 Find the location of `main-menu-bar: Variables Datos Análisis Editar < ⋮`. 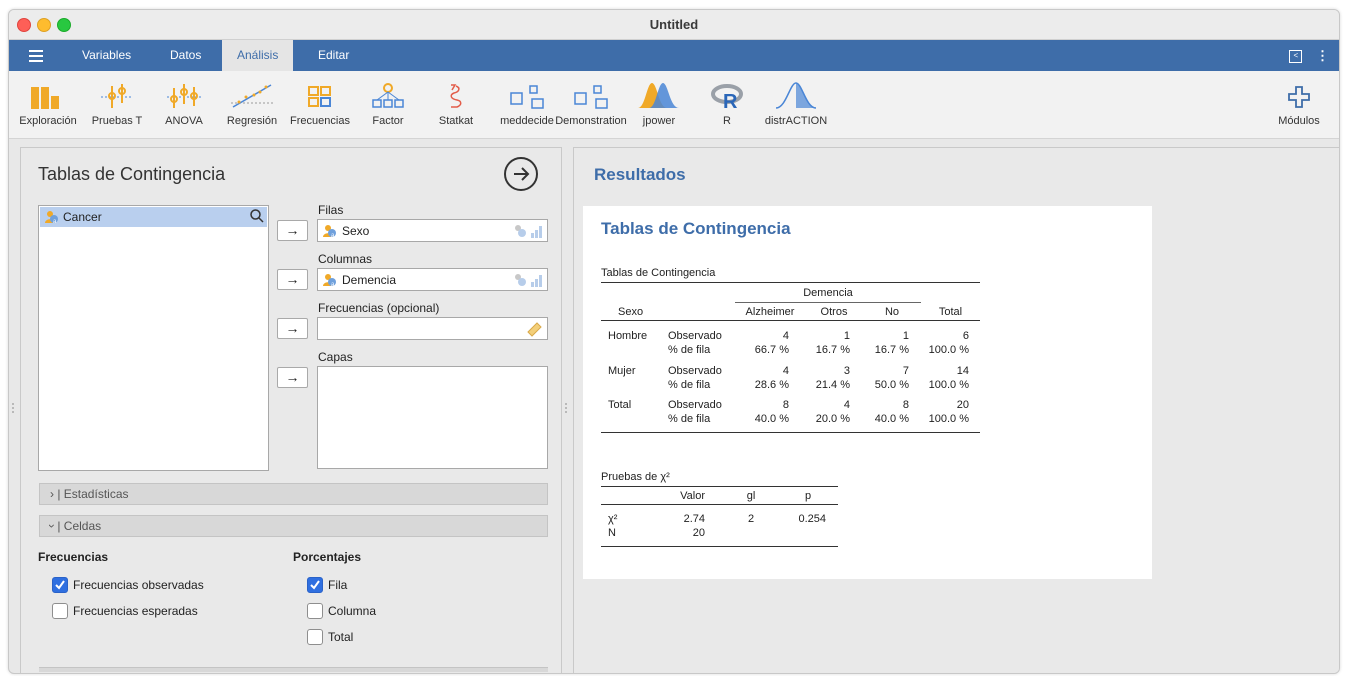

main-menu-bar: Variables Datos Análisis Editar < ⋮ is located at coordinates (674, 55).